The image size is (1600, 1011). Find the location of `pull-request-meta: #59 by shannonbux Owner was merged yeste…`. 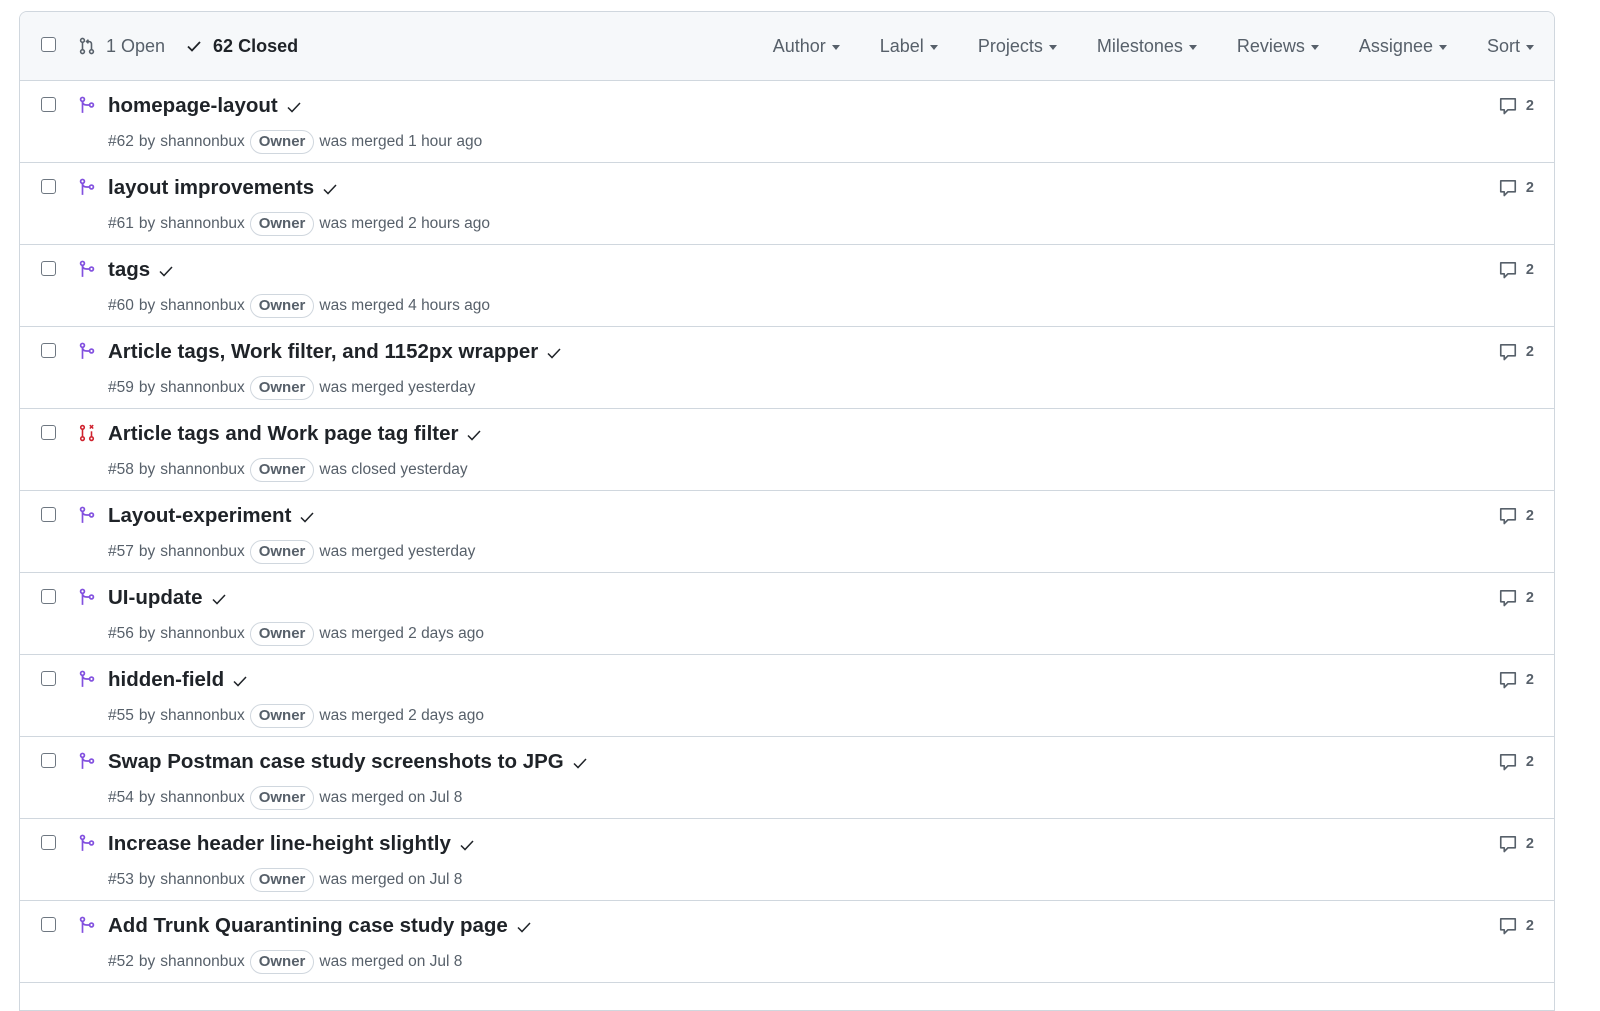

pull-request-meta: #59 by shannonbux Owner was merged yeste… is located at coordinates (291, 388).